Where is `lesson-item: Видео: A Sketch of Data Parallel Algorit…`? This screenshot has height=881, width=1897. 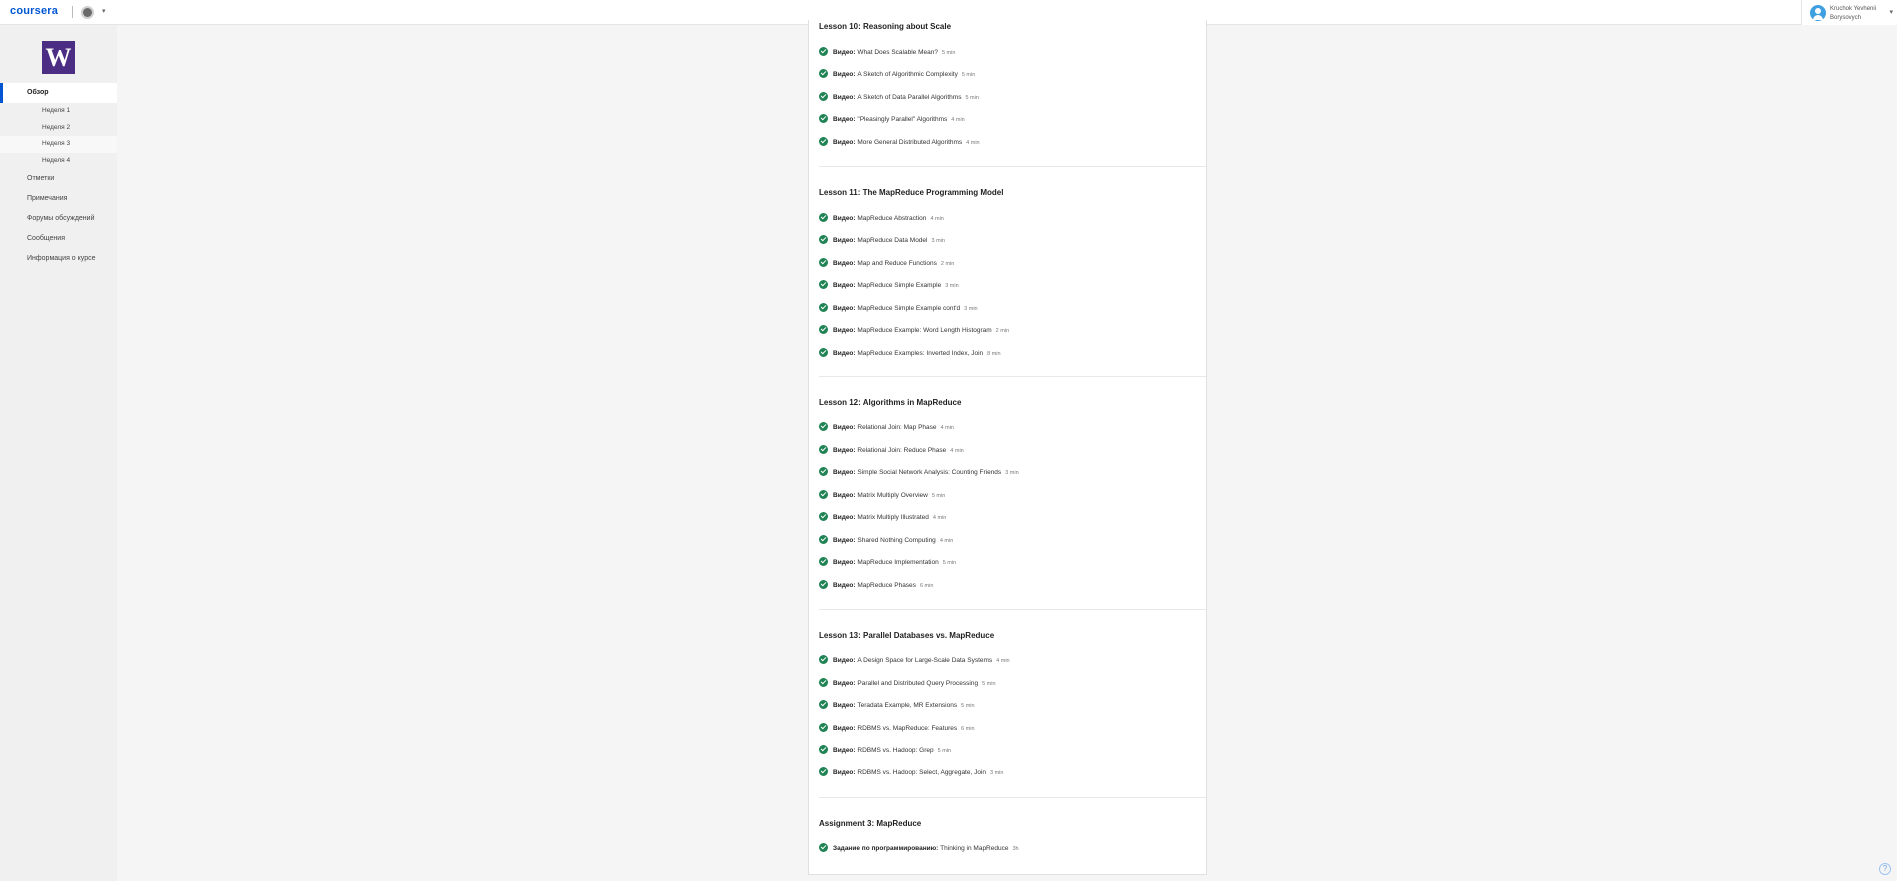
lesson-item: Видео: A Sketch of Data Parallel Algorit… is located at coordinates (899, 97).